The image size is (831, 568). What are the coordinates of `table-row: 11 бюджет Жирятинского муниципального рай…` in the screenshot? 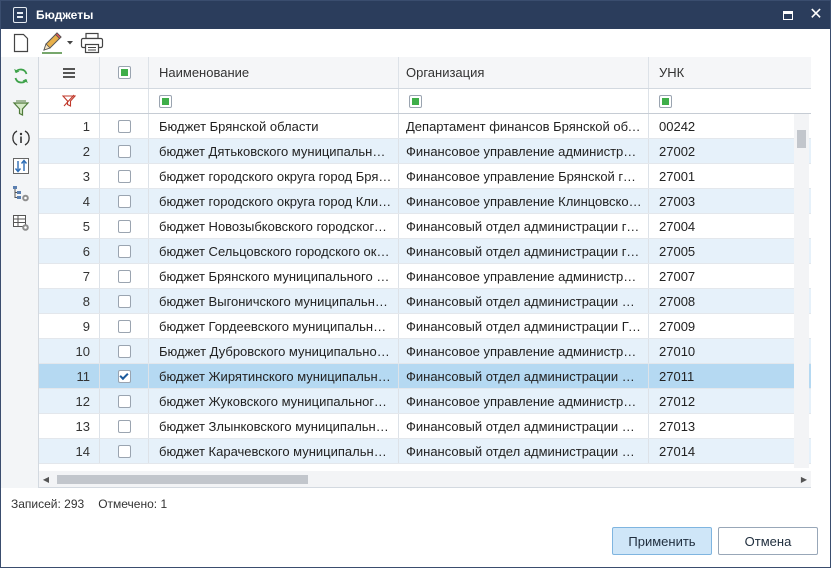 It's located at (425, 376).